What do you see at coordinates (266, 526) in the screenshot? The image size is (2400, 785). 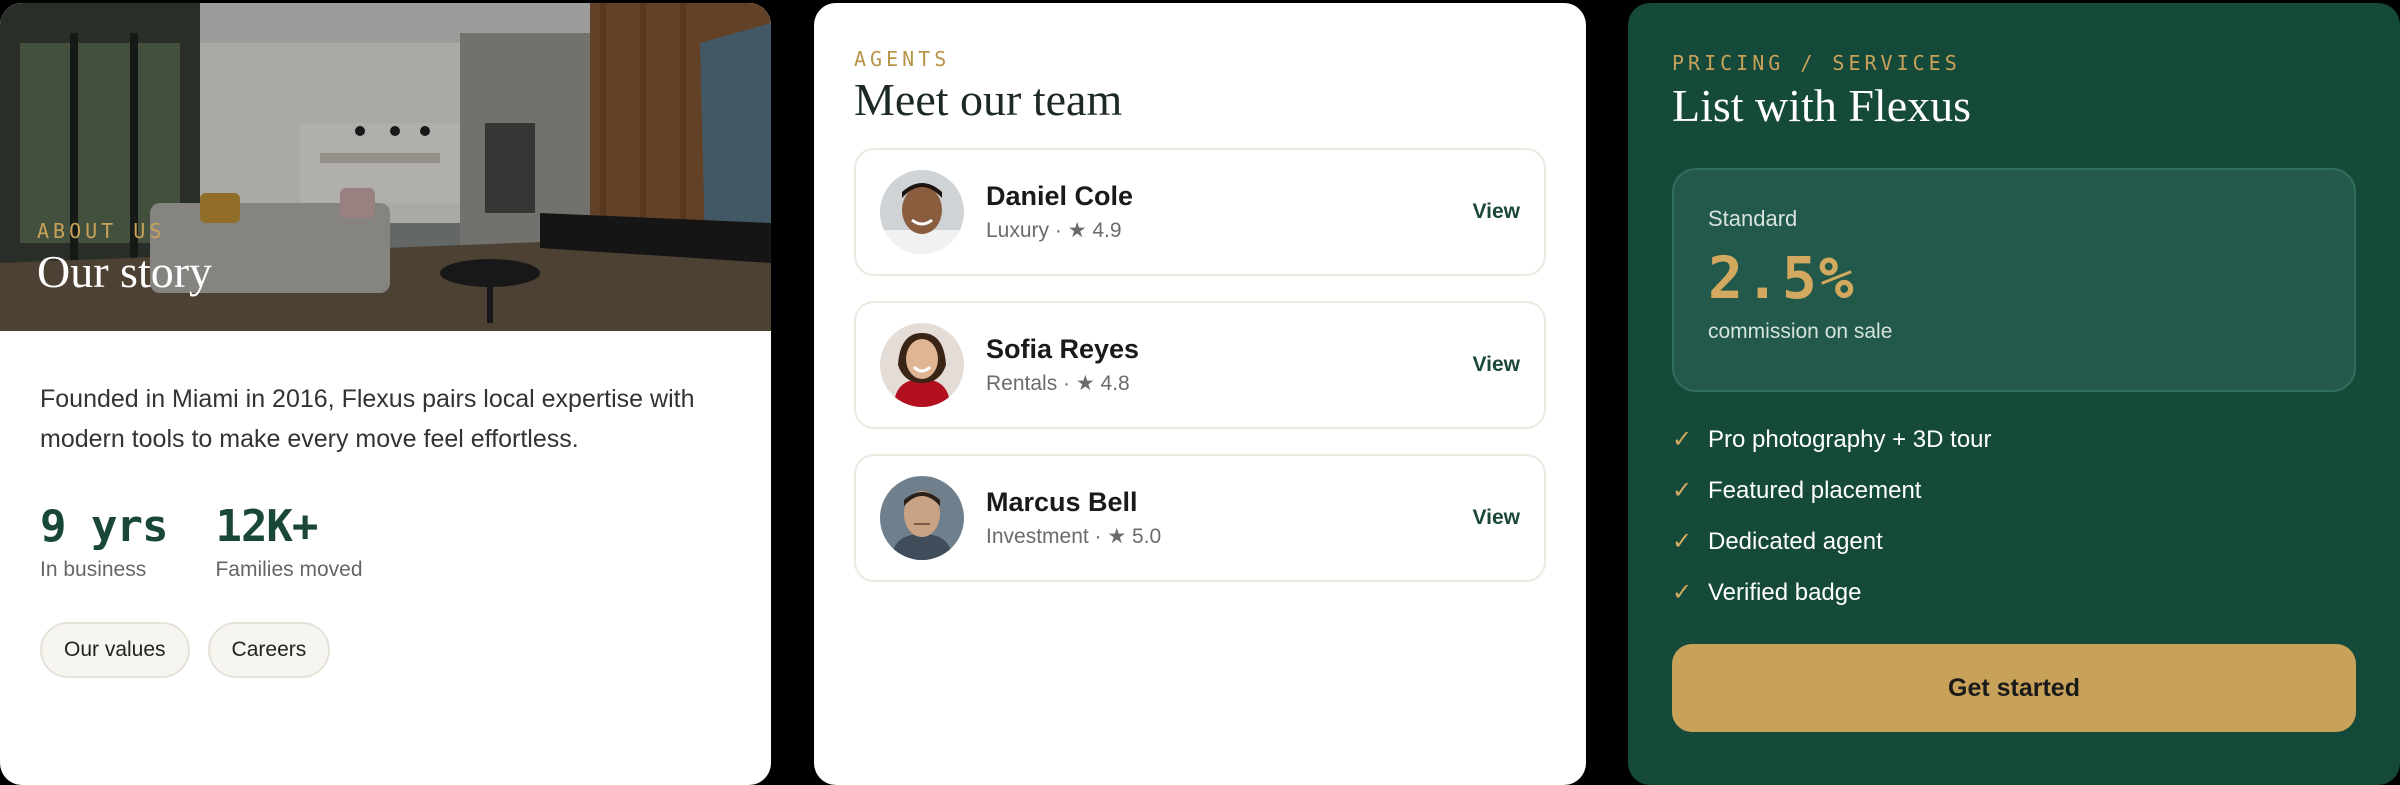 I see `stat-value: 12K+` at bounding box center [266, 526].